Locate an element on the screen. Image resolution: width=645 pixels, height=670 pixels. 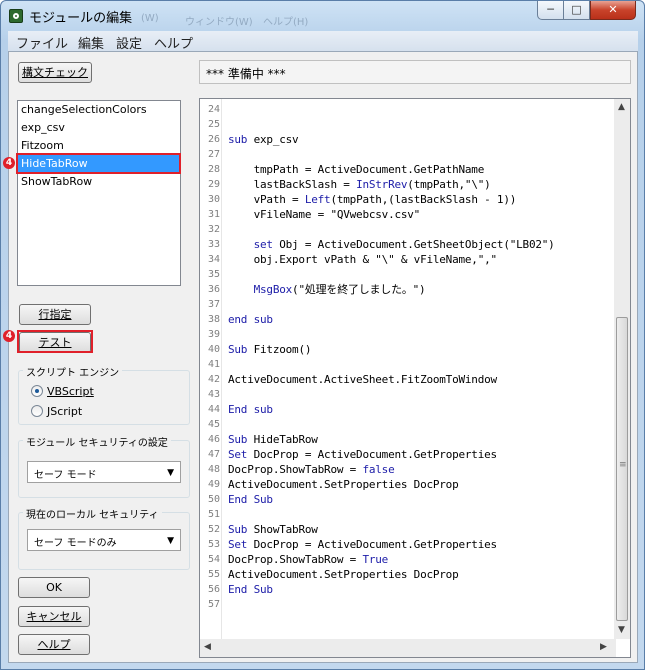
line-number: 39 is located at coordinates (213, 334).